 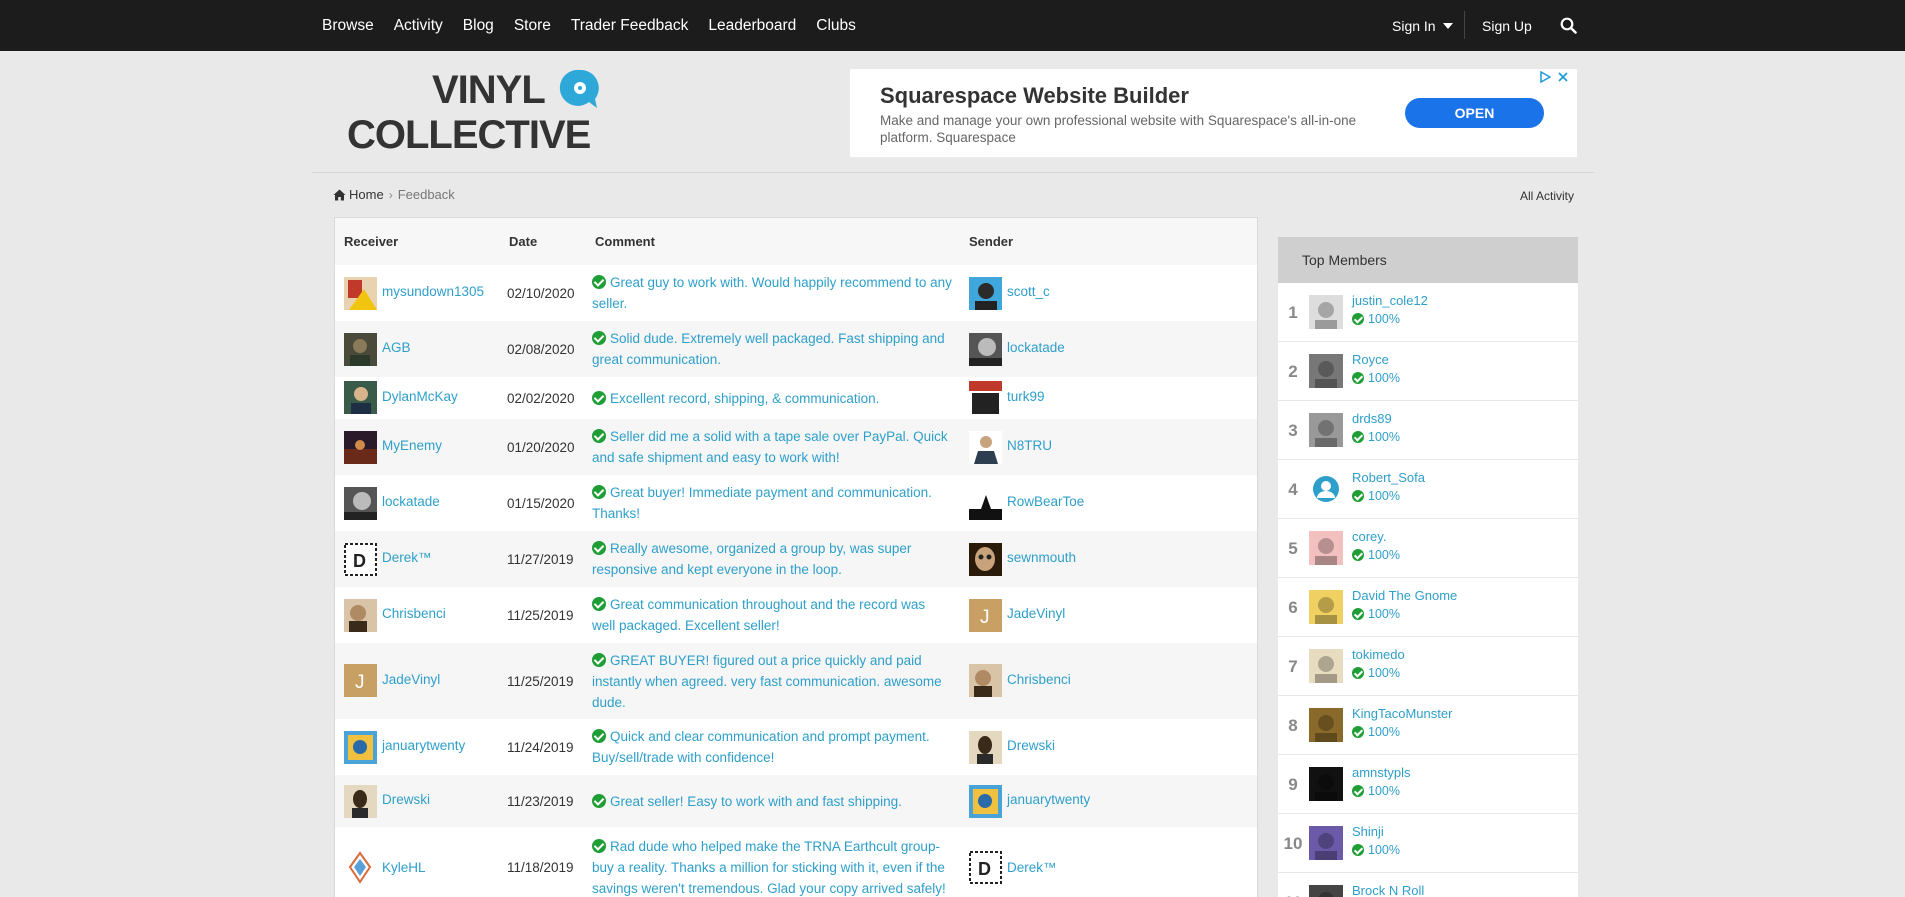 I want to click on top-member-row: 5 corey. 100%, so click(x=1428, y=548).